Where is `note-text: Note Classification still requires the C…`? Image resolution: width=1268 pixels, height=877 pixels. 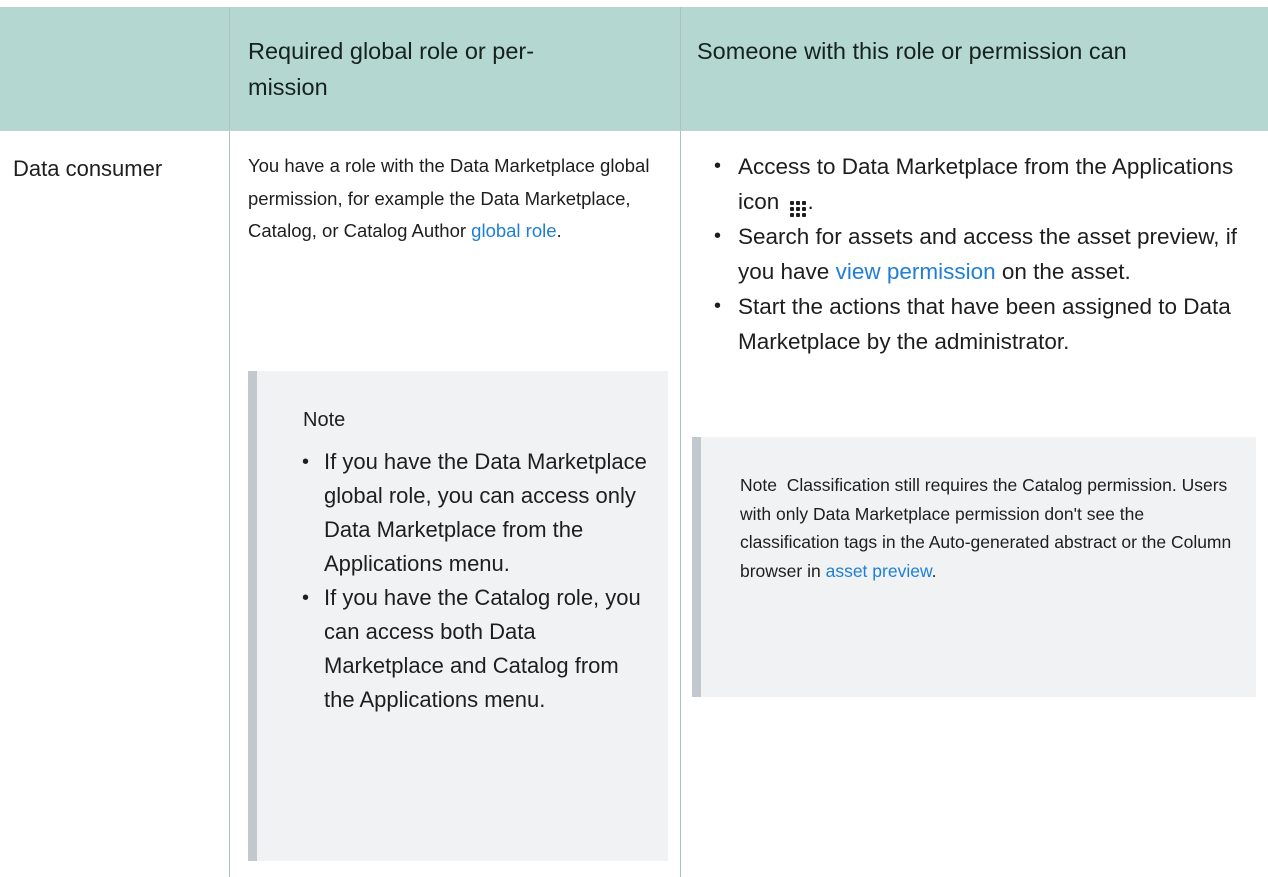 note-text: Note Classification still requires the C… is located at coordinates (990, 528).